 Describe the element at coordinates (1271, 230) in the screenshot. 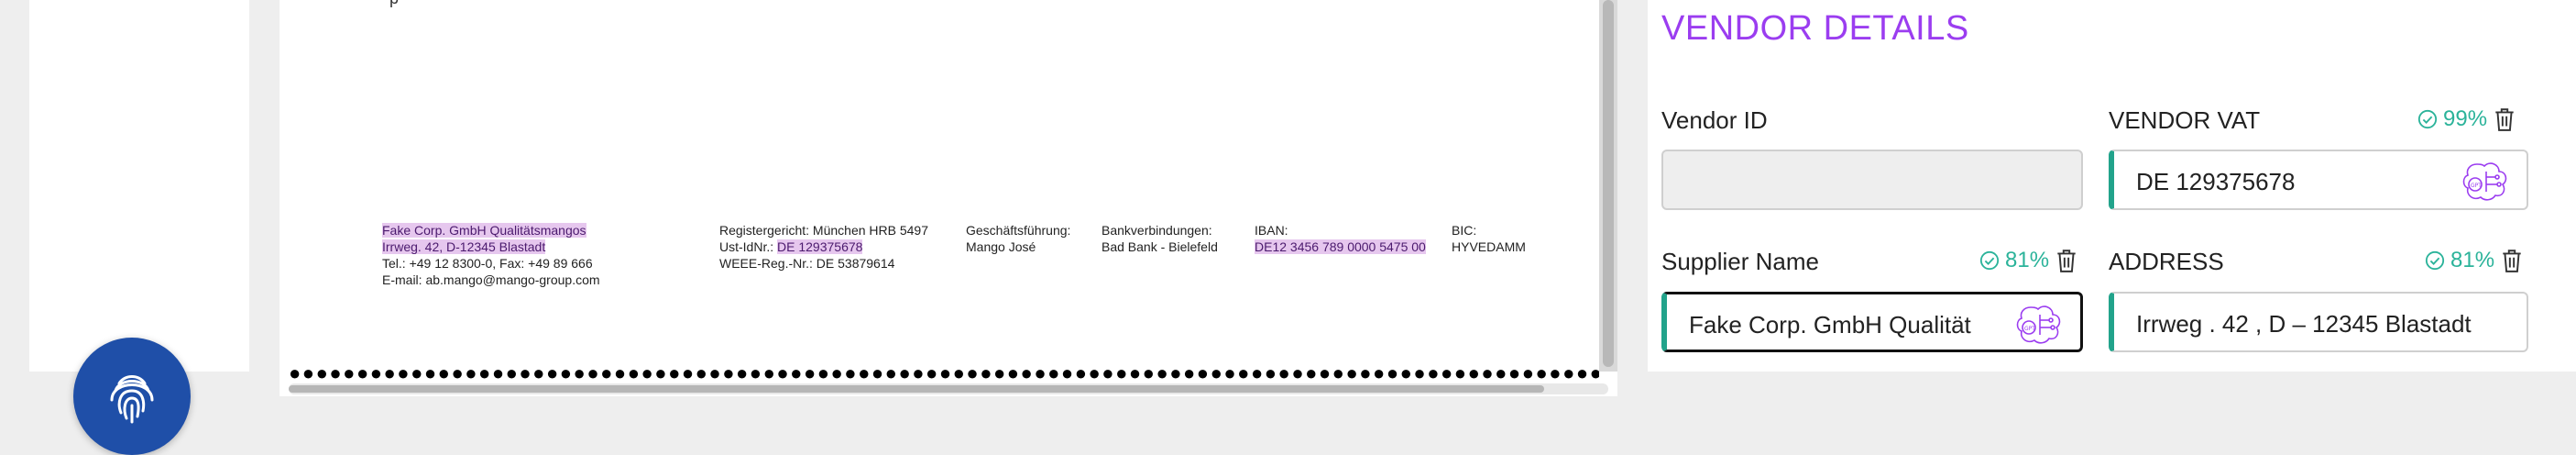

I see `iban-label: IBAN:` at that location.